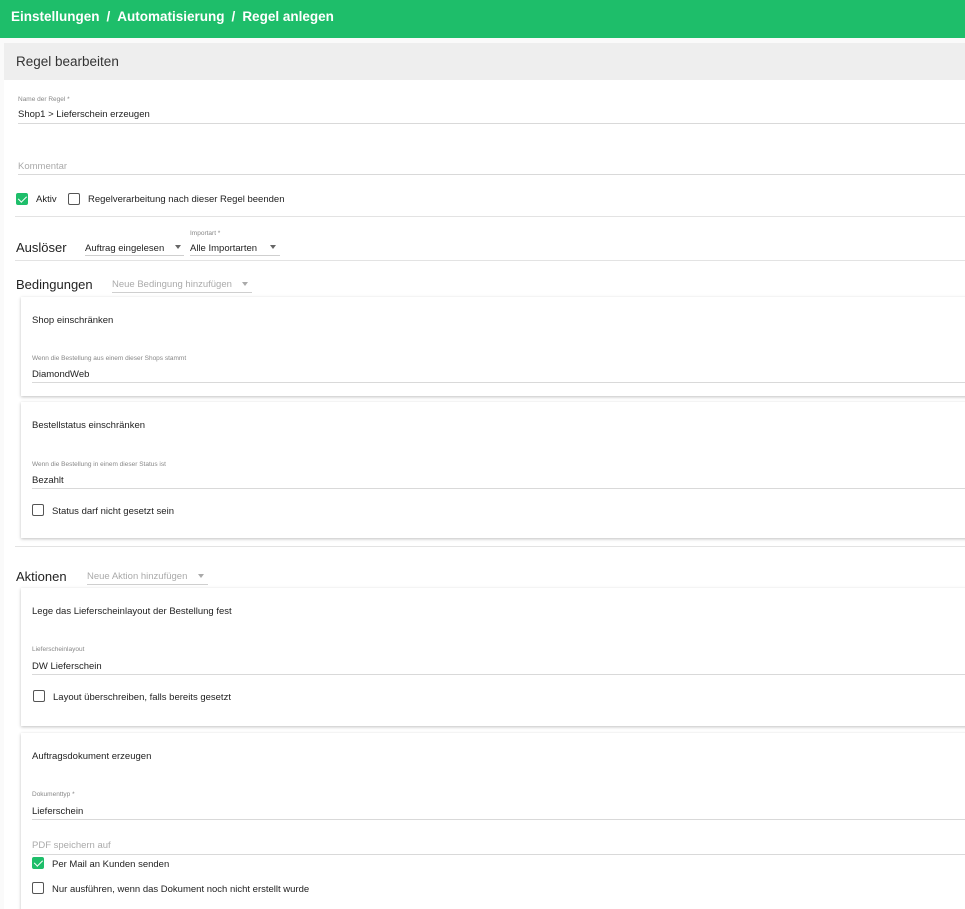 This screenshot has width=965, height=909. I want to click on status-not-set-checkbox, so click(38, 510).